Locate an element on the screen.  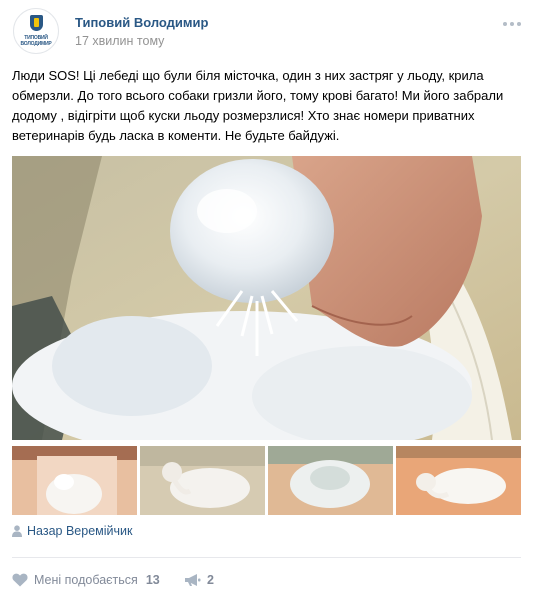
avatar: ТИПОВИЙ ВОЛОДИМИР is located at coordinates (36, 31).